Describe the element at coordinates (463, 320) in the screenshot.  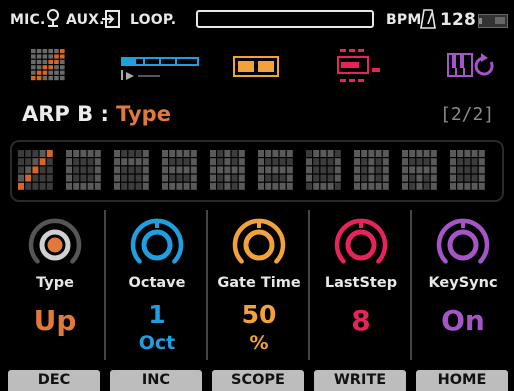
I see `knob-value: On` at that location.